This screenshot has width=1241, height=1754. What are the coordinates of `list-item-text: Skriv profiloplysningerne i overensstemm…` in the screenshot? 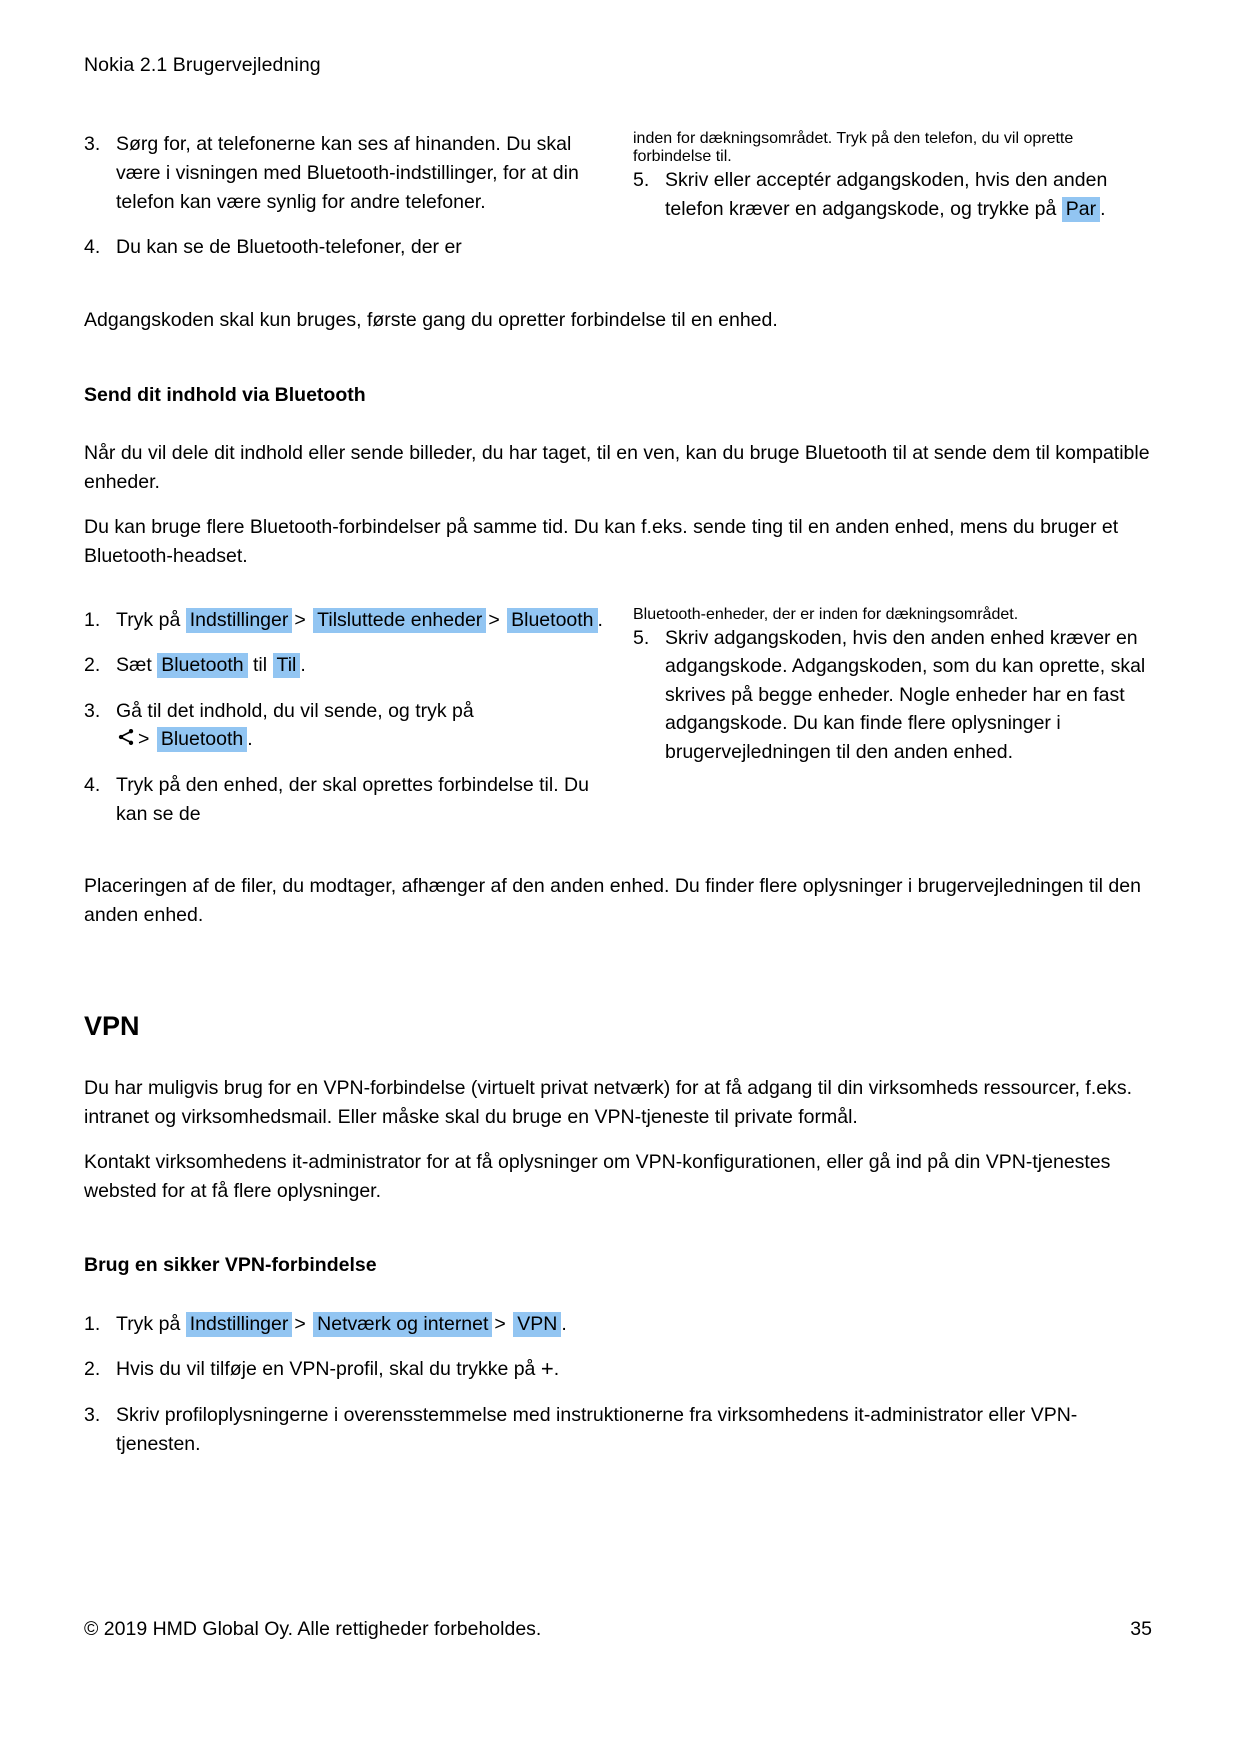 It's located at (597, 1429).